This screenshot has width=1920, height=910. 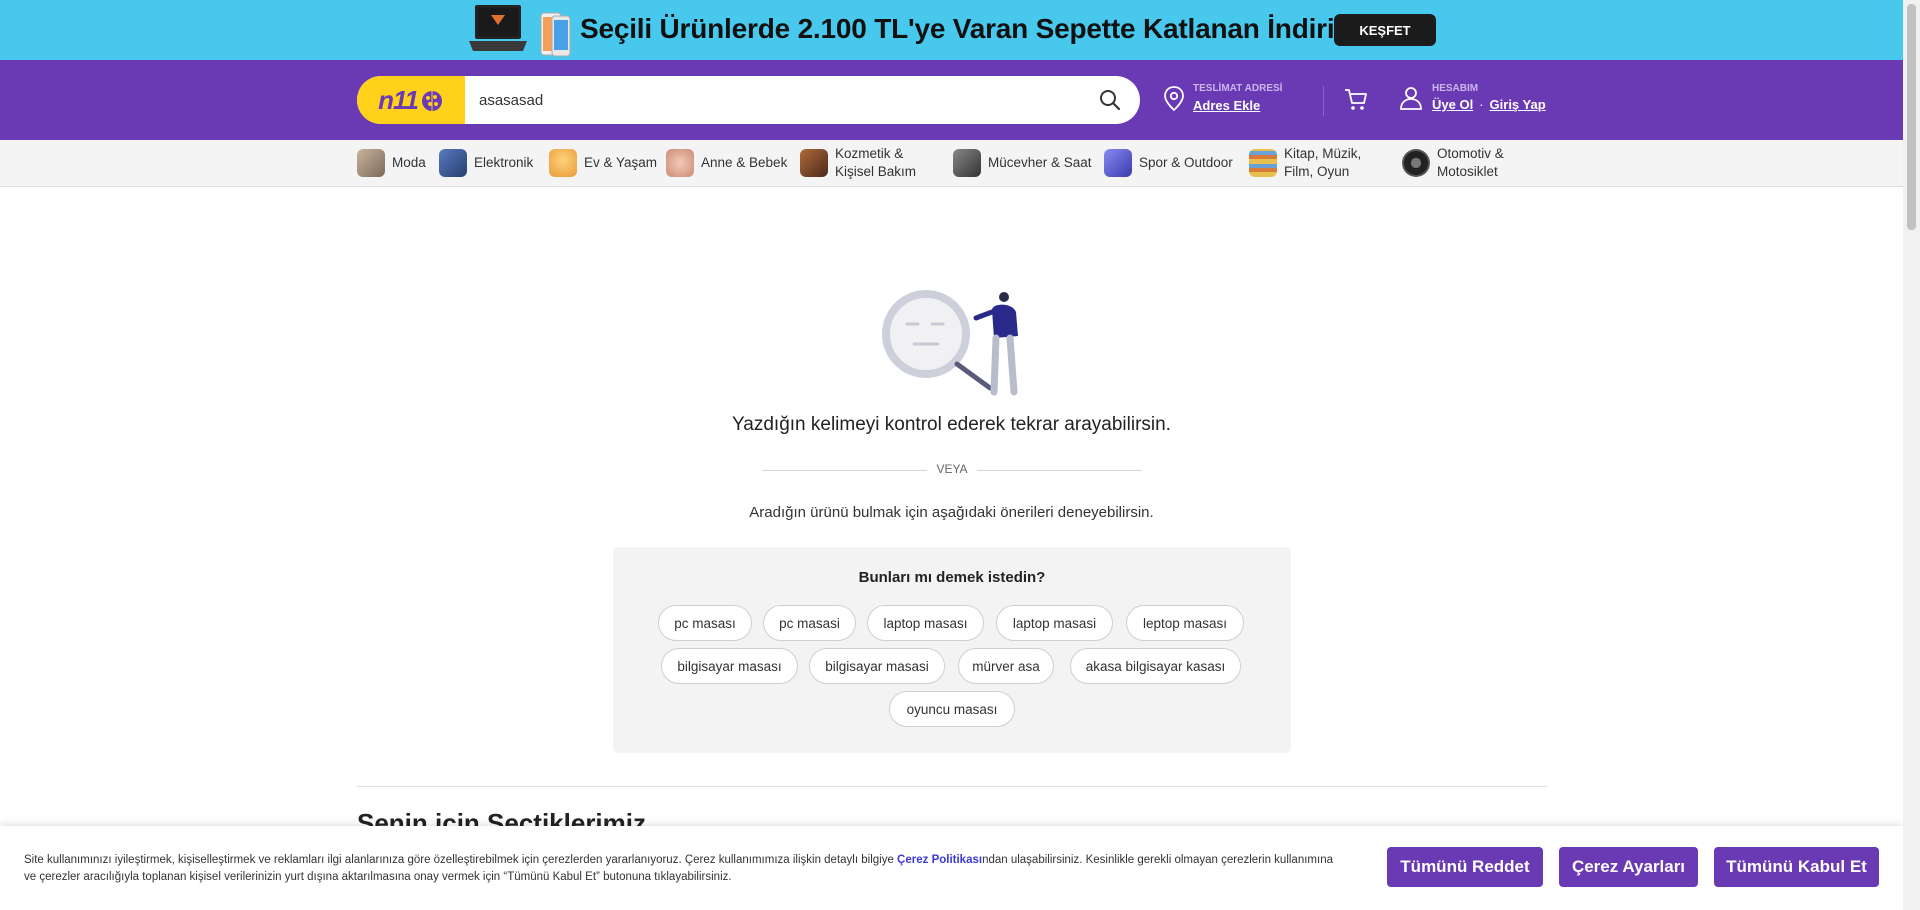 I want to click on account-caption: HESABIM, so click(x=1455, y=88).